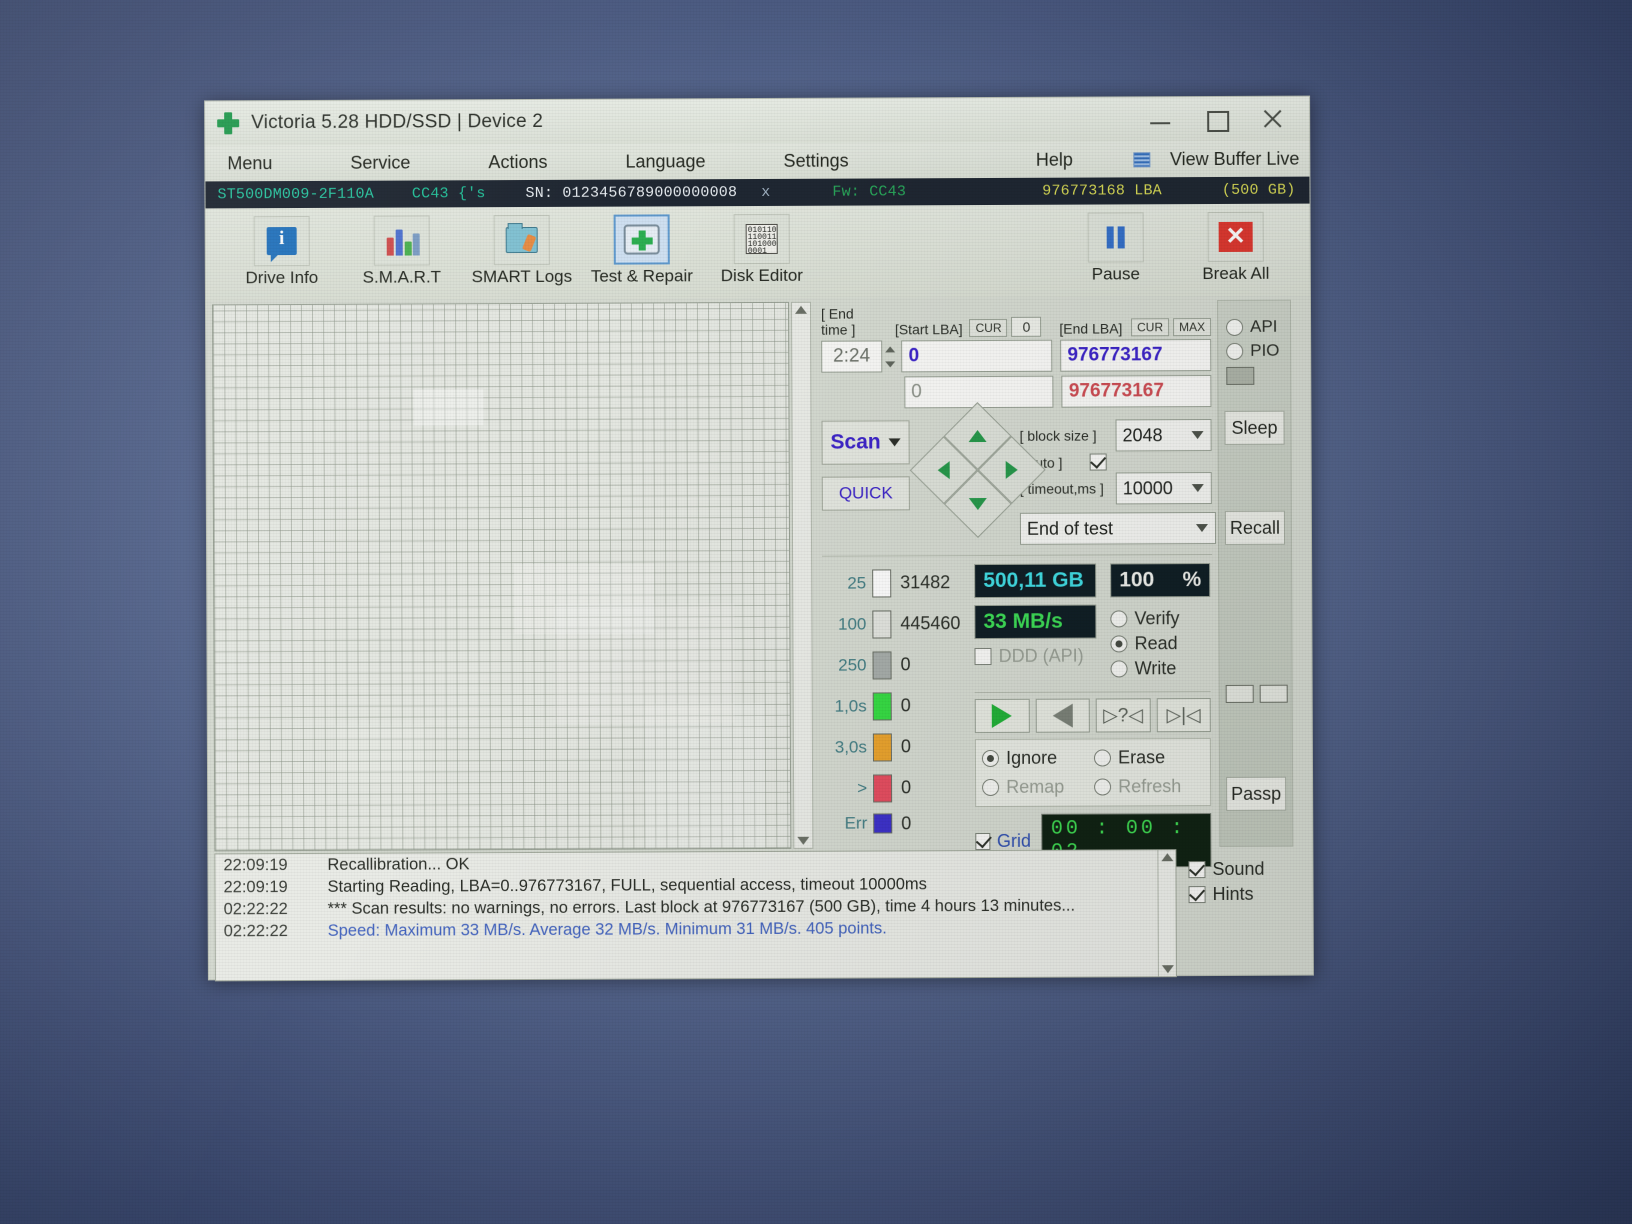  Describe the element at coordinates (380, 162) in the screenshot. I see `menu-item-service: Service` at that location.